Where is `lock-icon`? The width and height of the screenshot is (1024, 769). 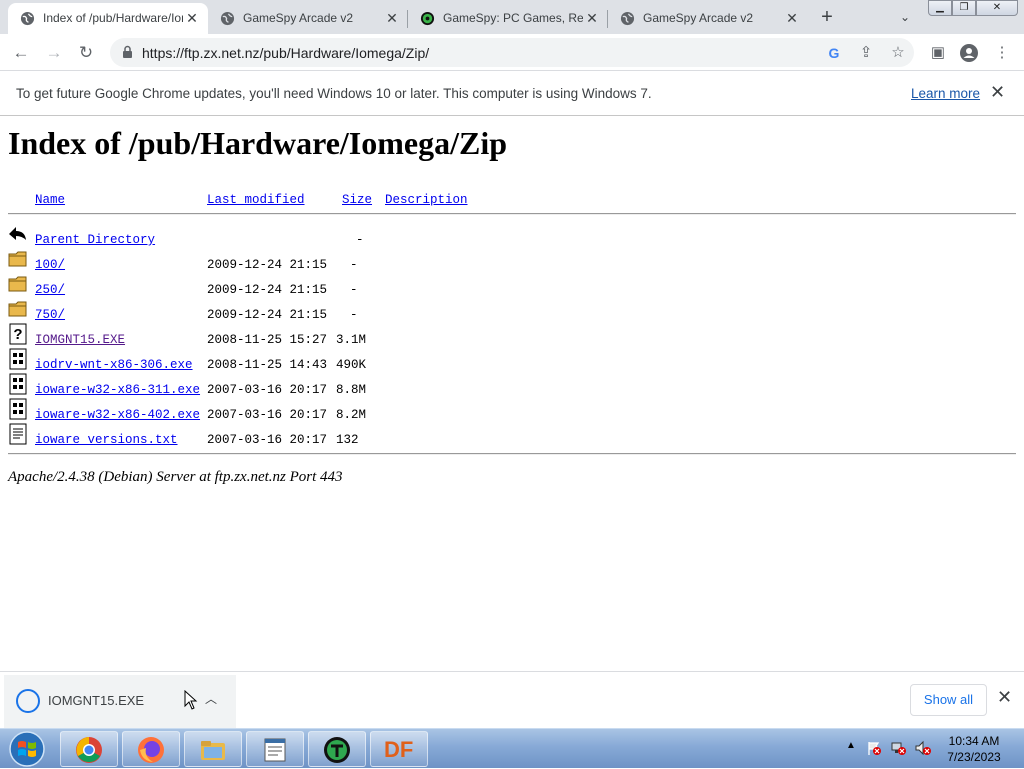
lock-icon is located at coordinates (127, 51).